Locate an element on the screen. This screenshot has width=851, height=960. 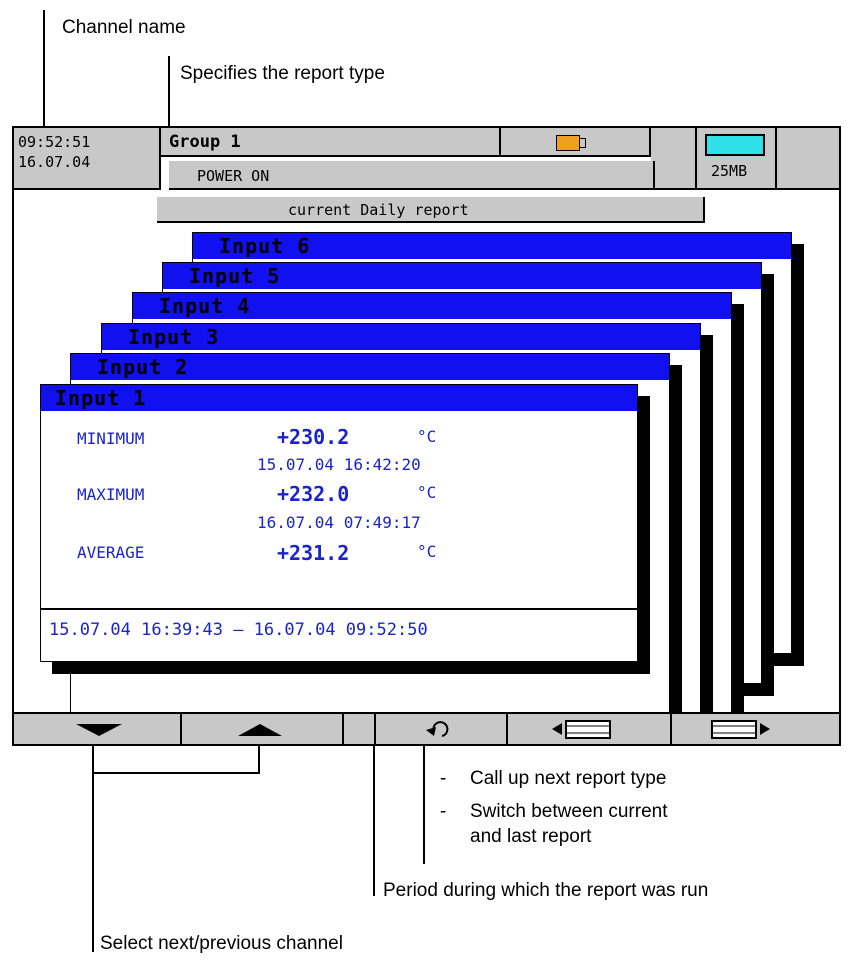
maximum-label: MAXIMUM is located at coordinates (111, 494).